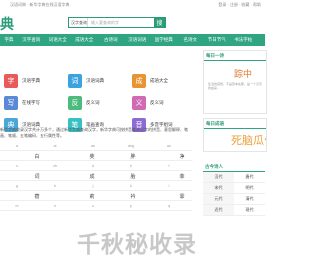 The width and height of the screenshot is (320, 262). I want to click on daily-char: 踪中, so click(250, 73).